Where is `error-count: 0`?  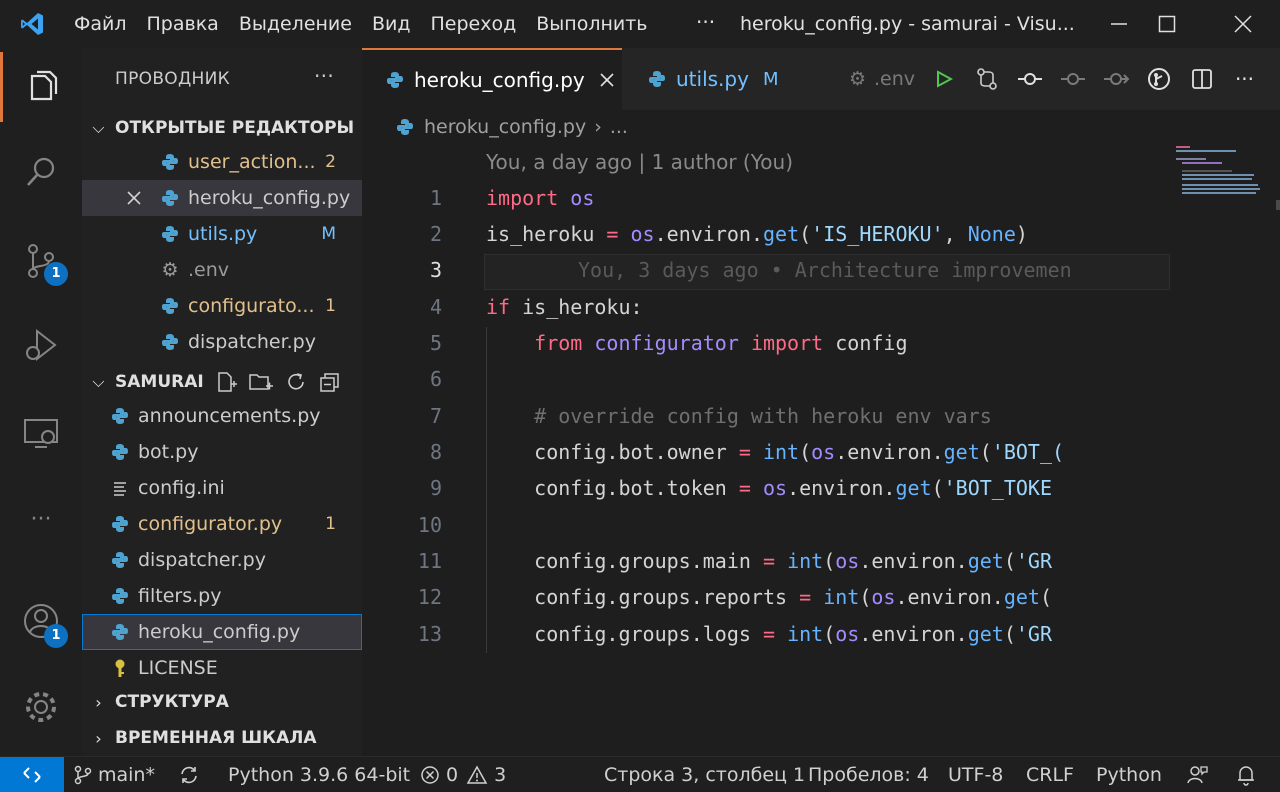
error-count: 0 is located at coordinates (452, 775).